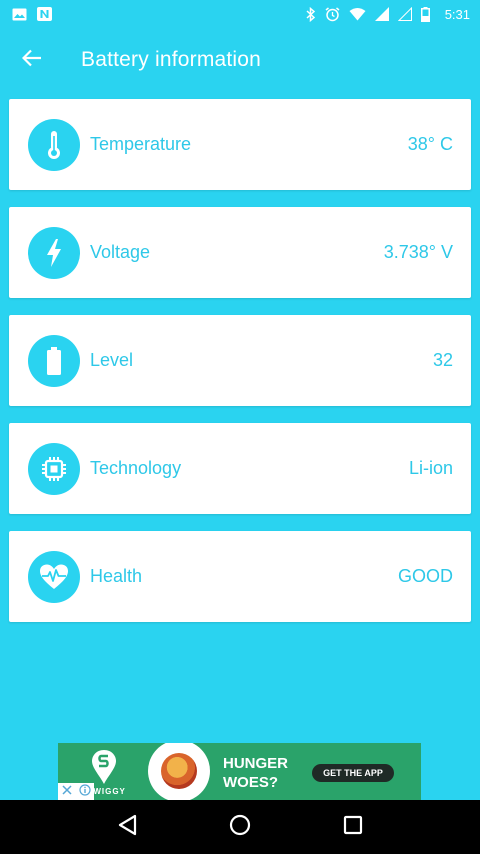  I want to click on ad-info-icon, so click(84, 791).